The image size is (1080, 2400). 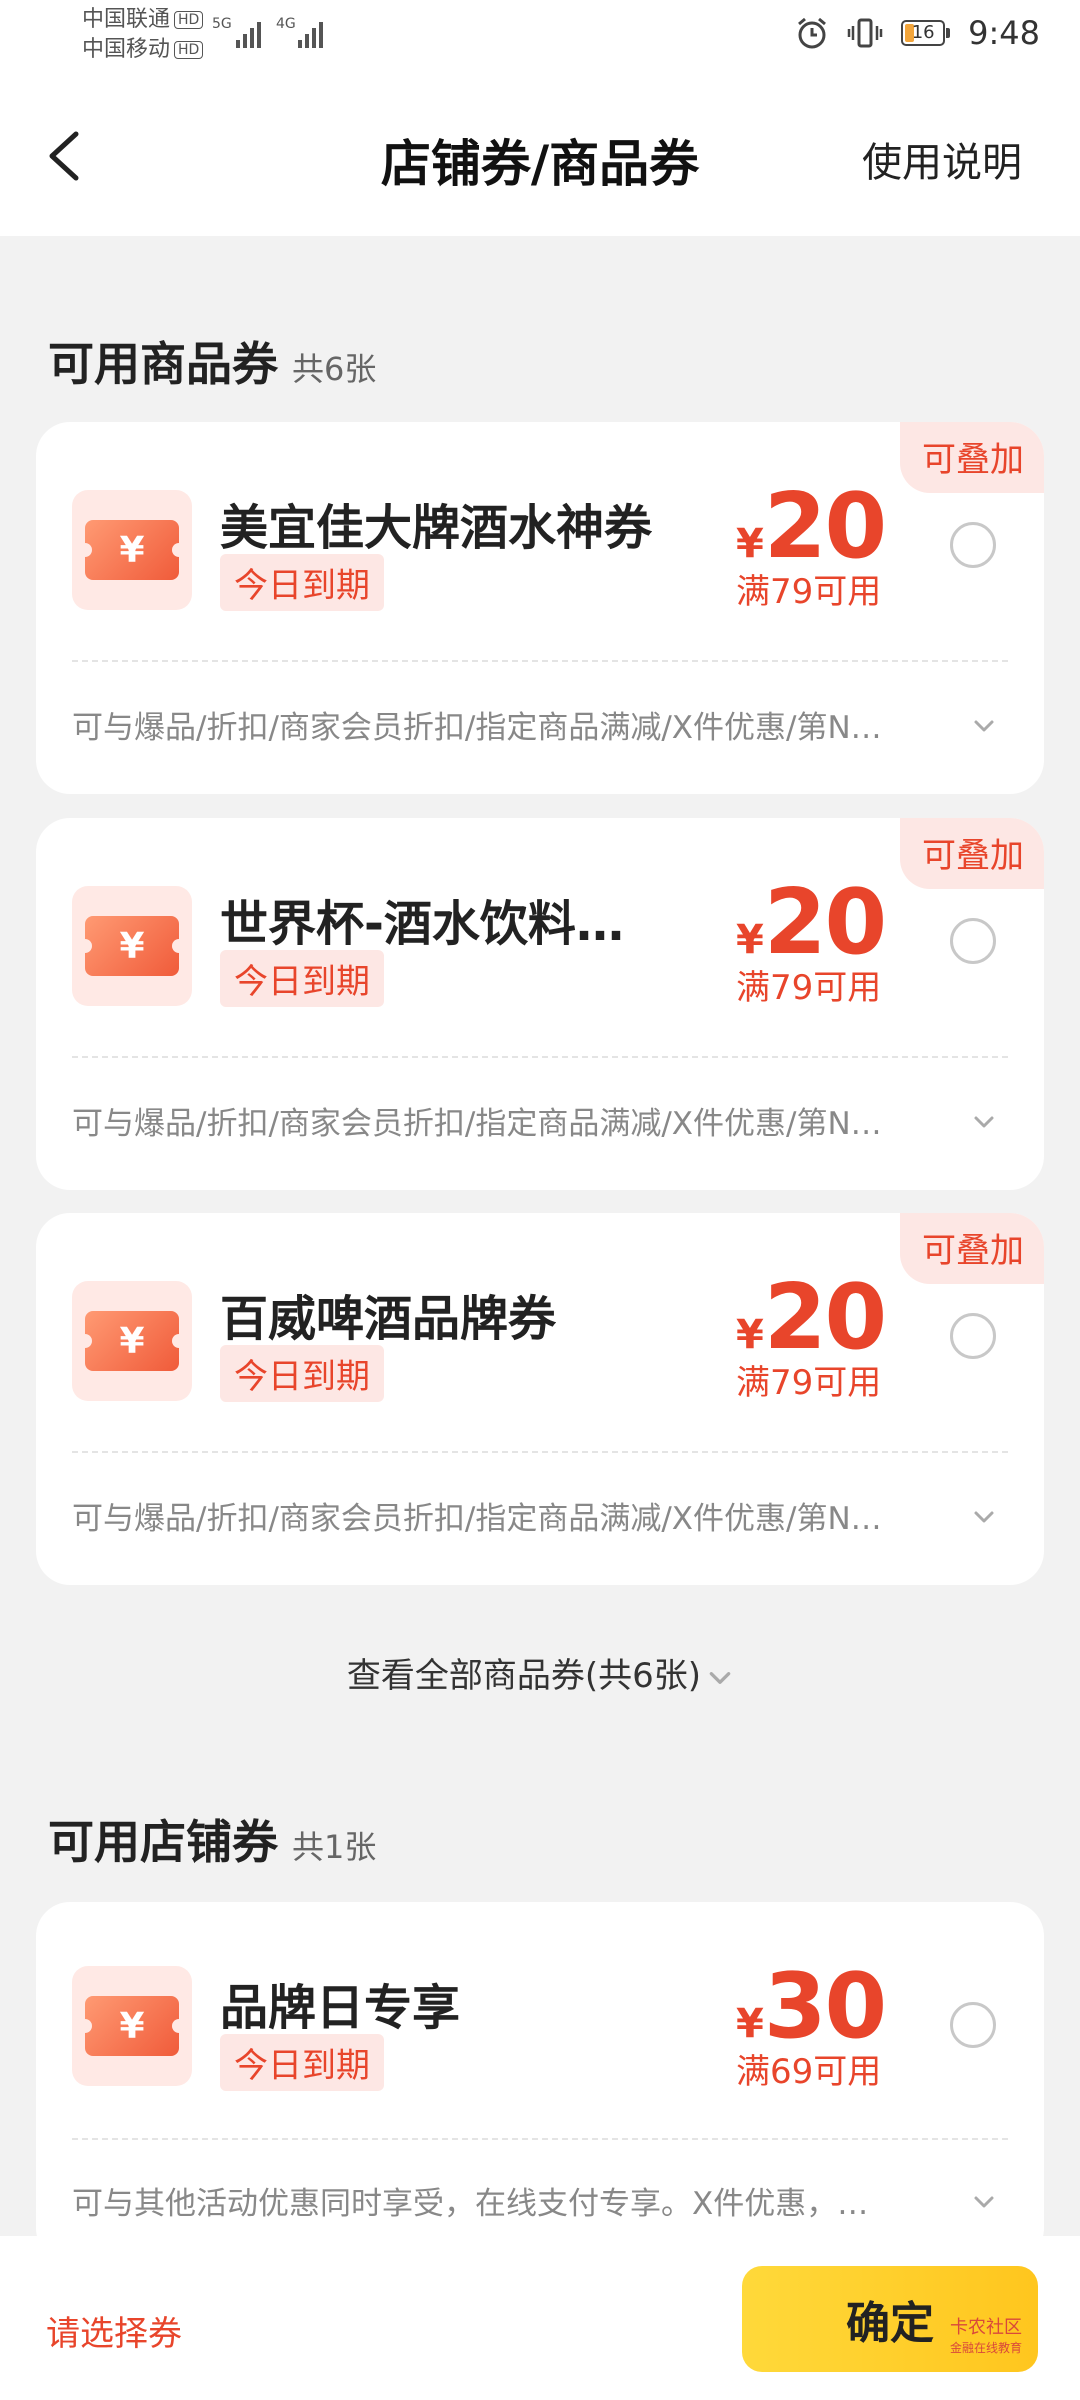 I want to click on coupon-name: 品牌日专享, so click(x=340, y=2008).